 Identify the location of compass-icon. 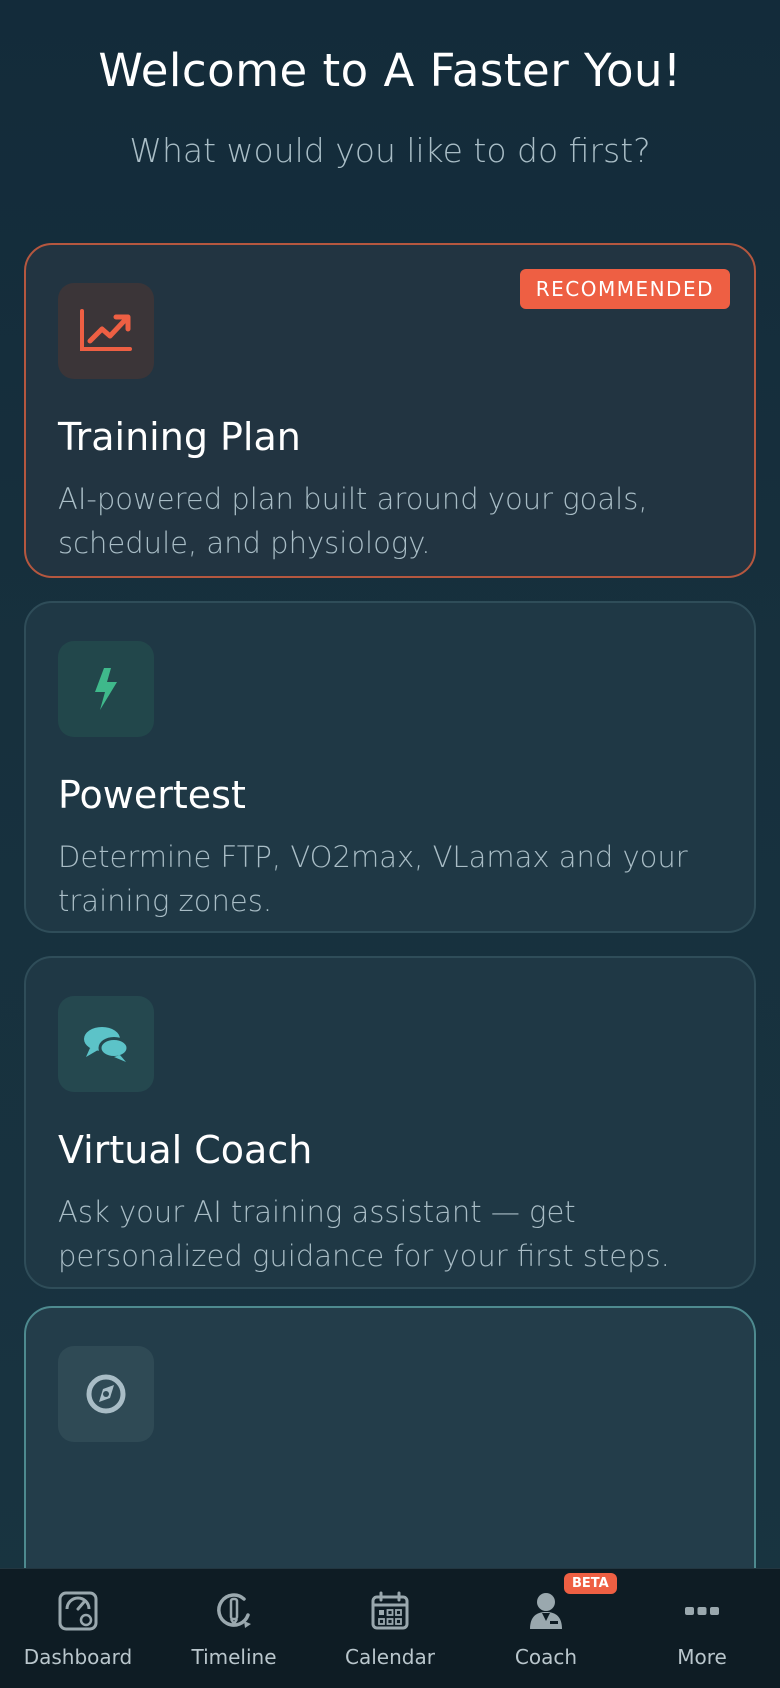
(106, 1394).